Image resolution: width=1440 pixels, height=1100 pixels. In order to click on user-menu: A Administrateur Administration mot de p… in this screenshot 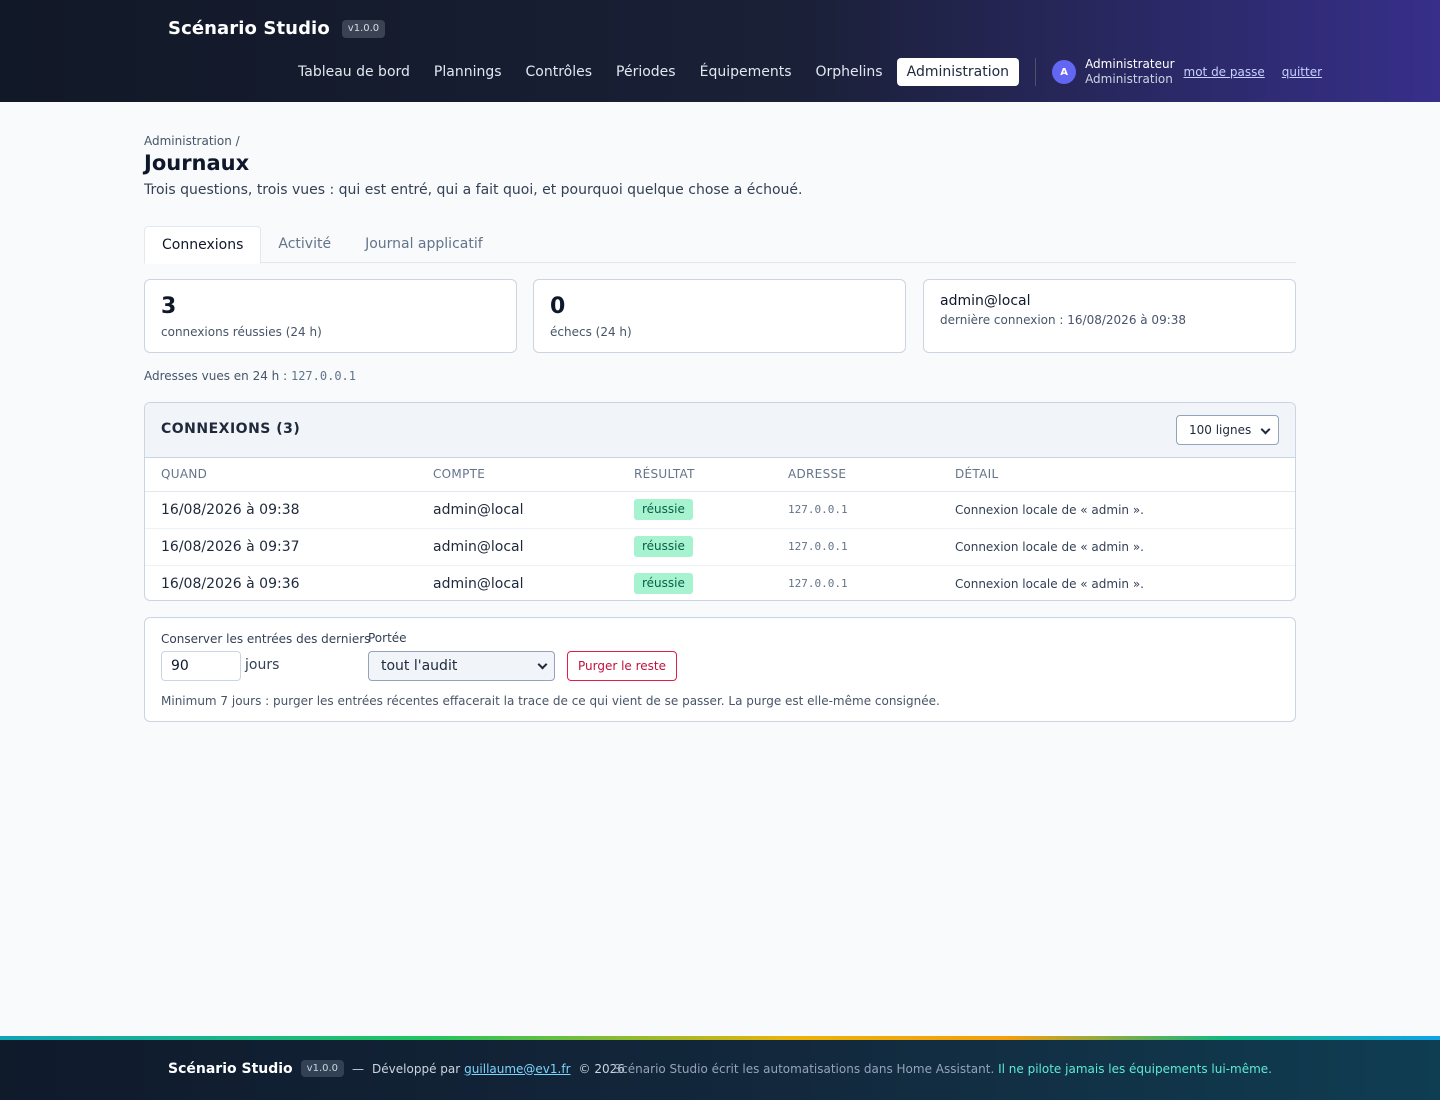, I will do `click(1187, 72)`.